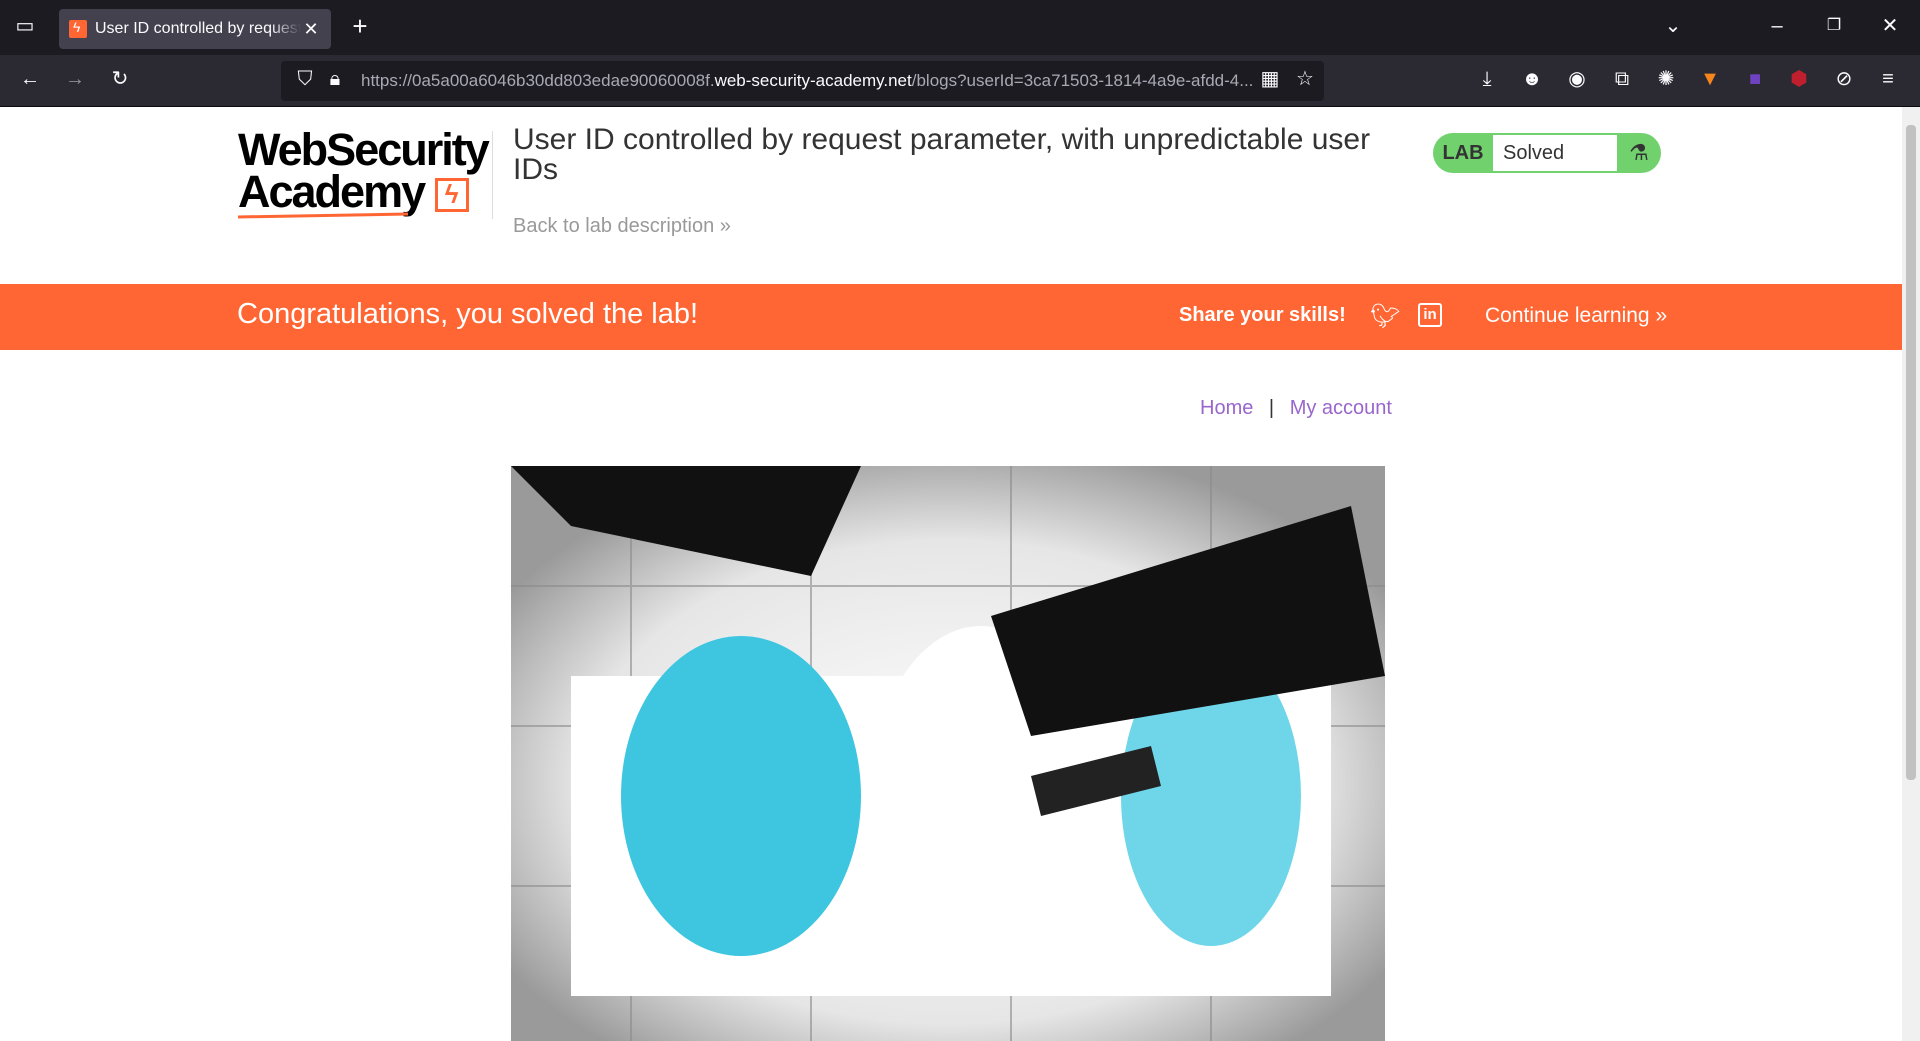  What do you see at coordinates (1755, 81) in the screenshot?
I see `notification-icon: ■` at bounding box center [1755, 81].